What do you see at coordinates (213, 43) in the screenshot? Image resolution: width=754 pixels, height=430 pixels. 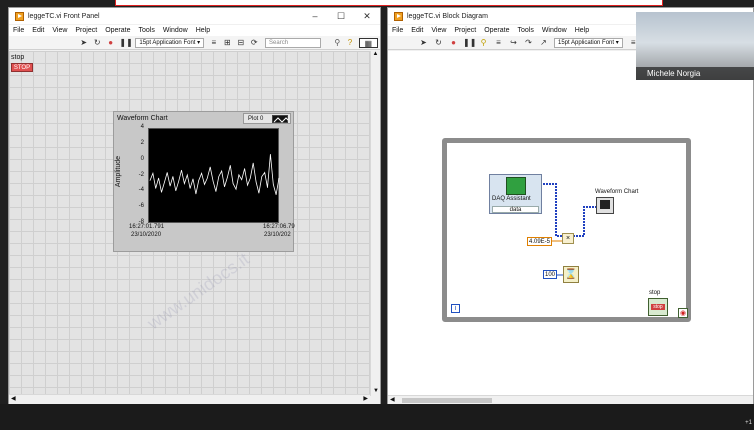 I see `align-icon: ≡` at bounding box center [213, 43].